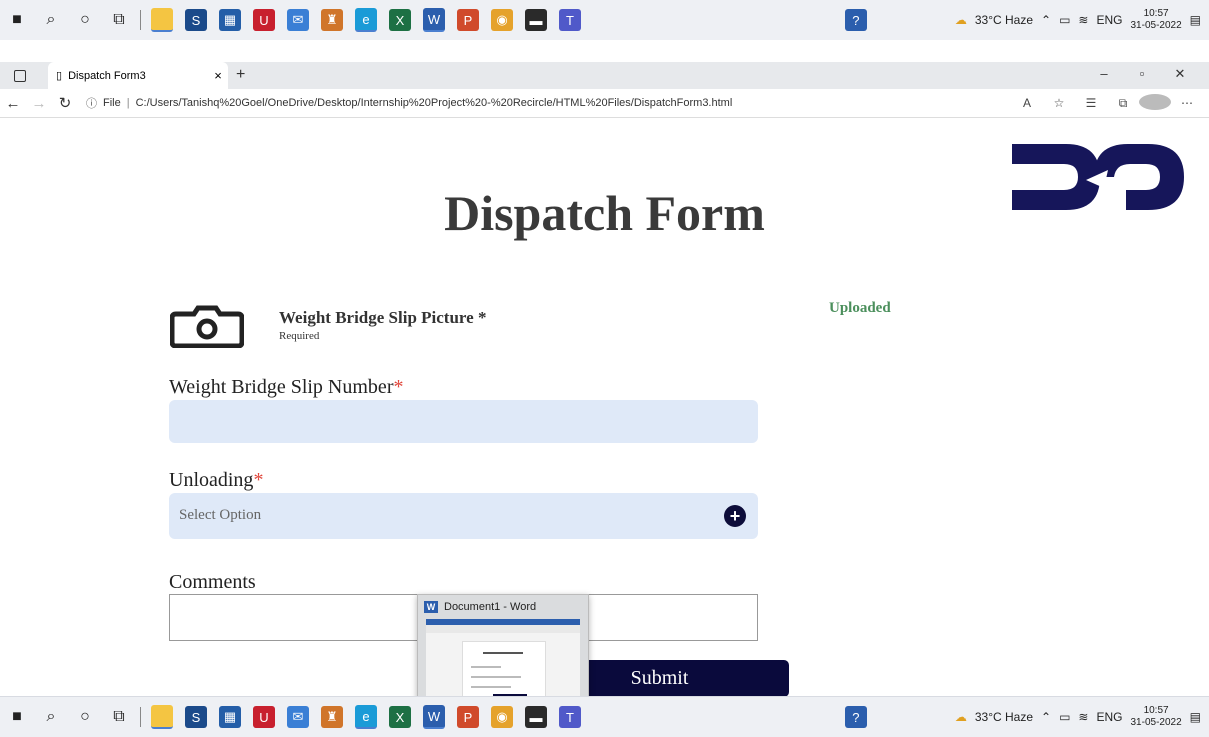 The height and width of the screenshot is (737, 1209). I want to click on camera-icon, so click(207, 326).